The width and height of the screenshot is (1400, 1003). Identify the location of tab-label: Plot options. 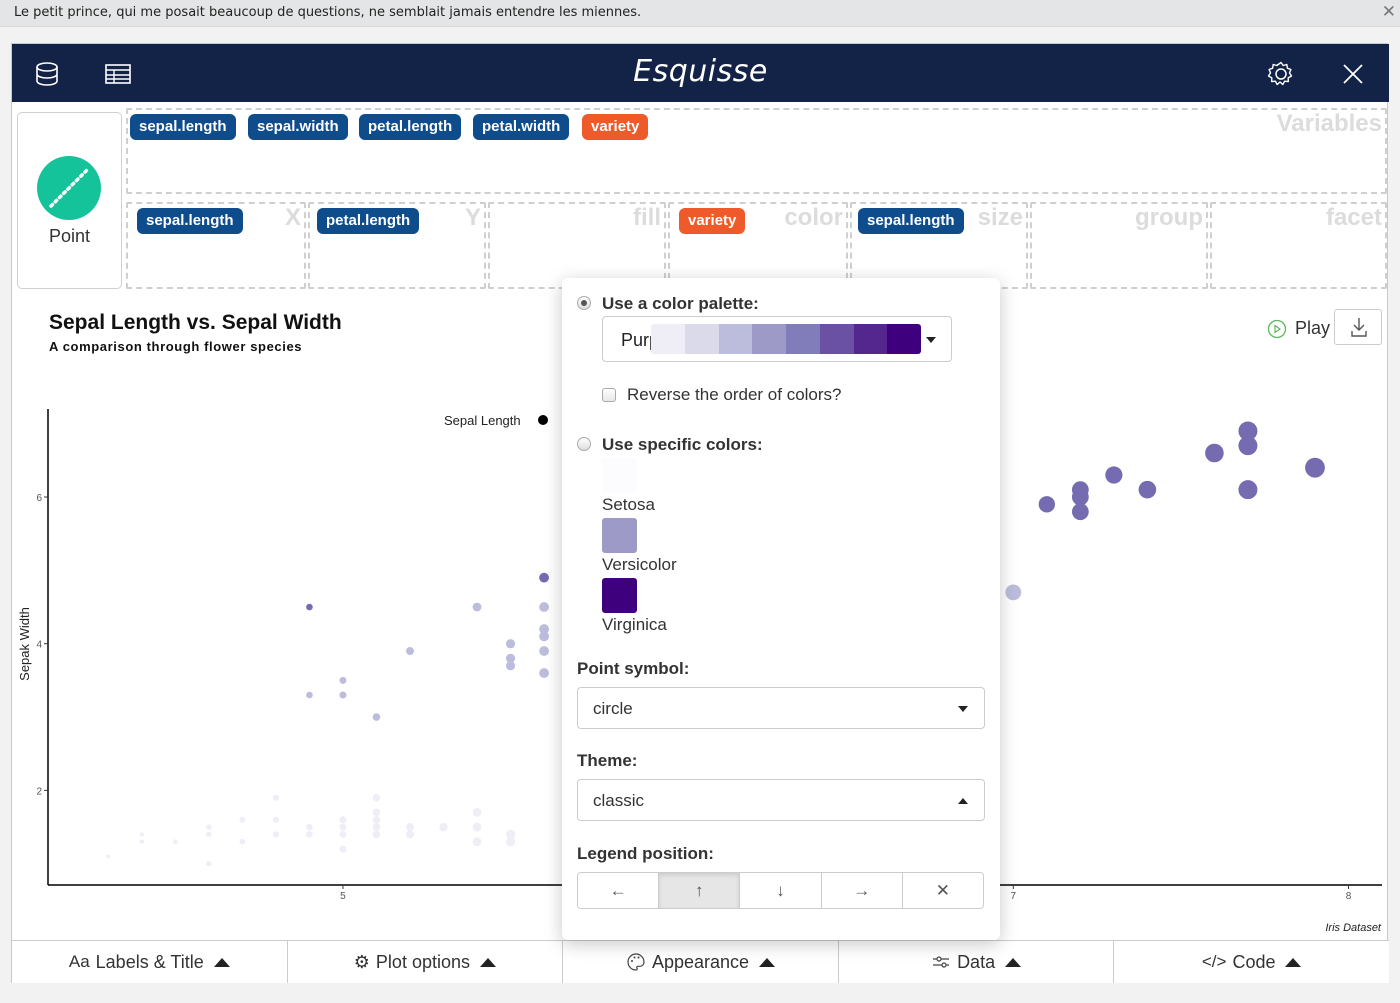
(422, 961).